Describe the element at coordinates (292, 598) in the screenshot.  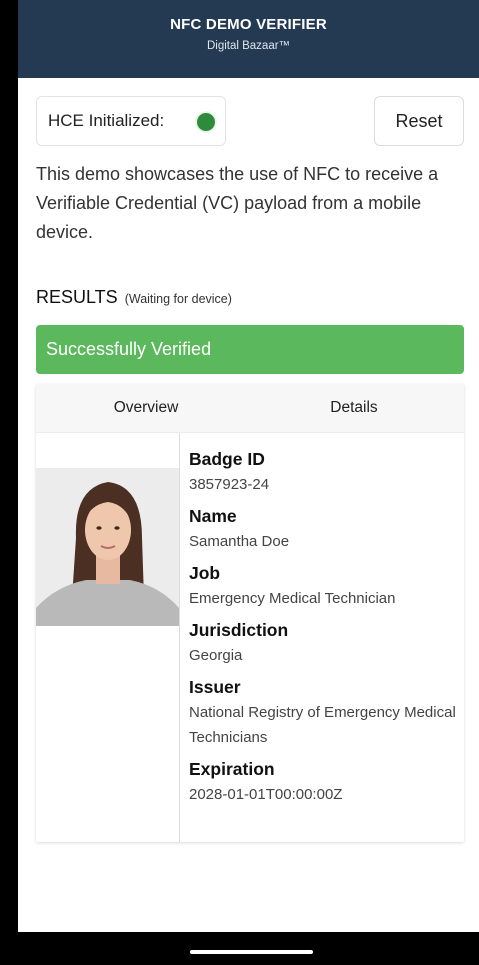
I see `field-value: Emergency Medical Technician` at that location.